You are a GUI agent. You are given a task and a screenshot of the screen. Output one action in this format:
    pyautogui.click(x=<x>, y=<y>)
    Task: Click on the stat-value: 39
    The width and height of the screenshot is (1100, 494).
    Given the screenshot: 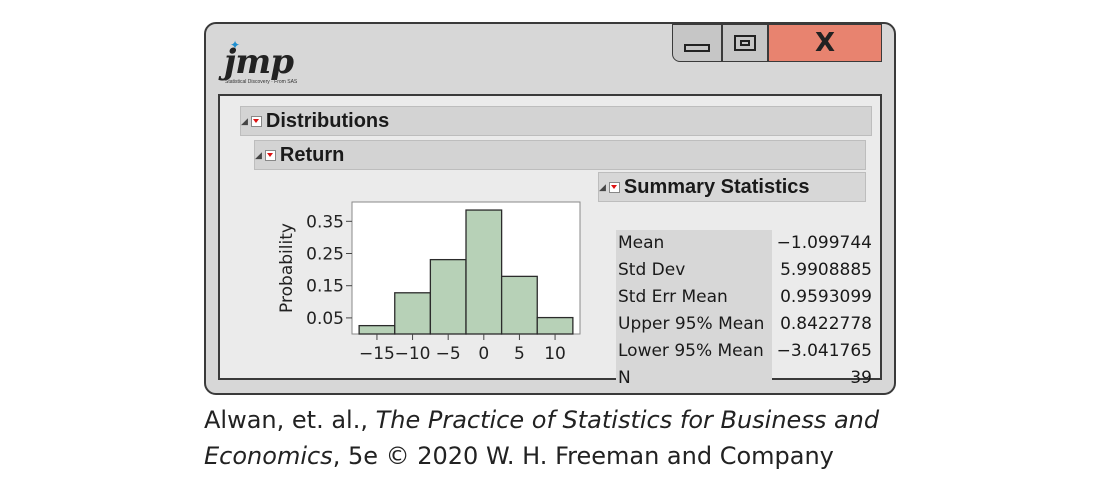 What is the action you would take?
    pyautogui.click(x=861, y=378)
    